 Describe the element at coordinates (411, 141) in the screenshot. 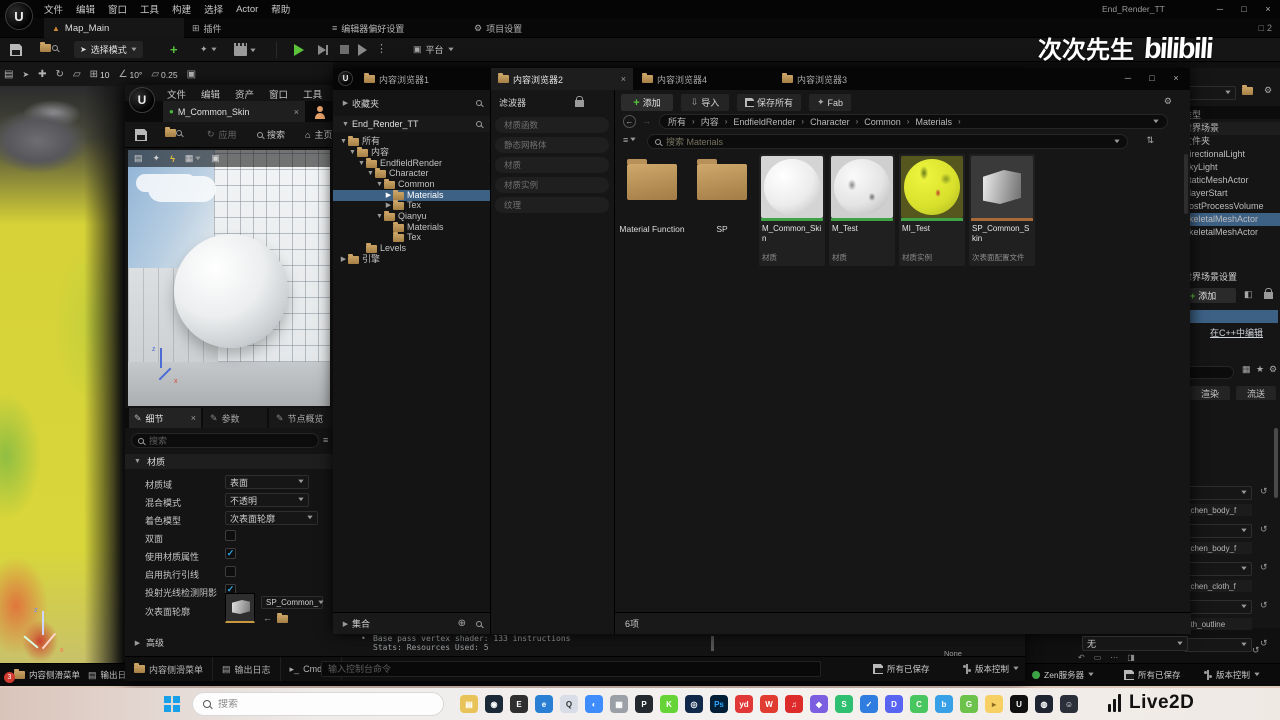

I see `tree-item-all: ▼ 所有` at that location.